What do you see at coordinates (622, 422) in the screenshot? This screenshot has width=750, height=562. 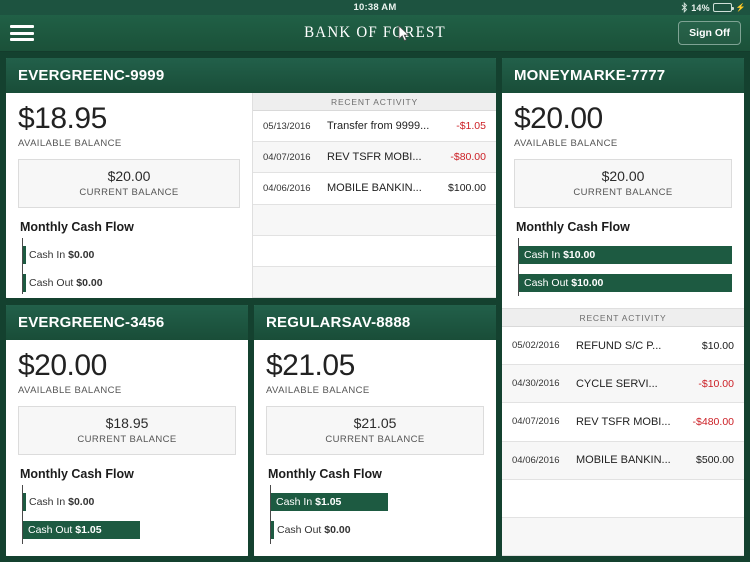 I see `activity-row: 04/07/2016 REV TSFR MOBI... -$480.00` at bounding box center [622, 422].